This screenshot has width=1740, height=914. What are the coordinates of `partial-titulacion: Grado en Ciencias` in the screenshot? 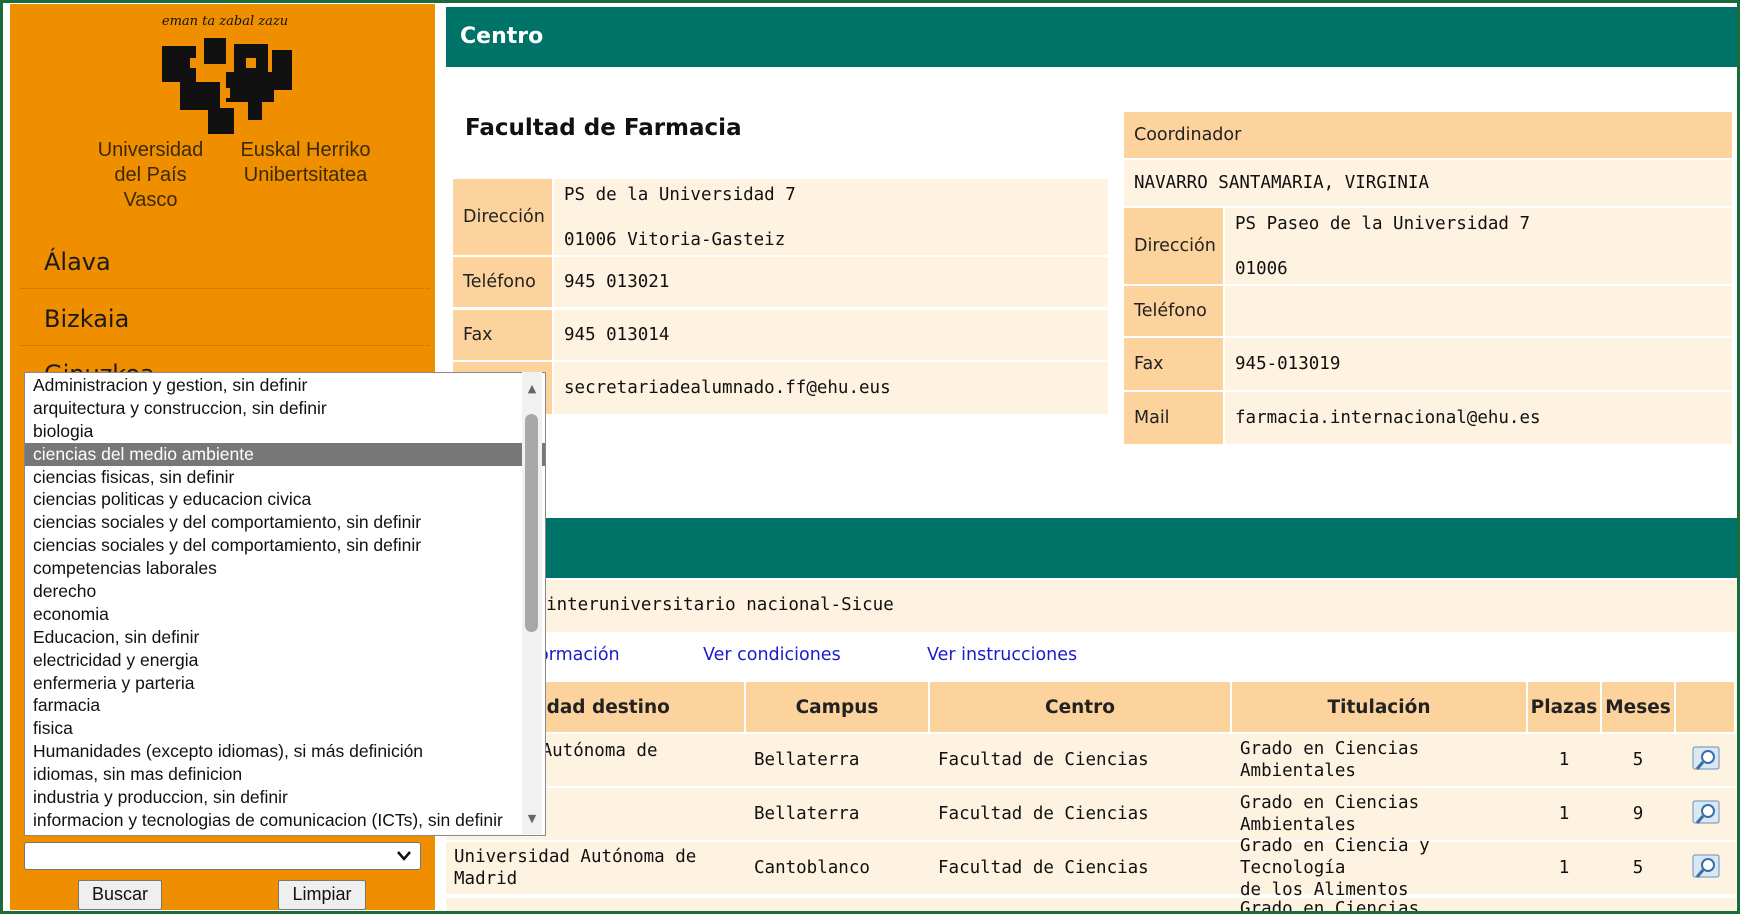 It's located at (1330, 905).